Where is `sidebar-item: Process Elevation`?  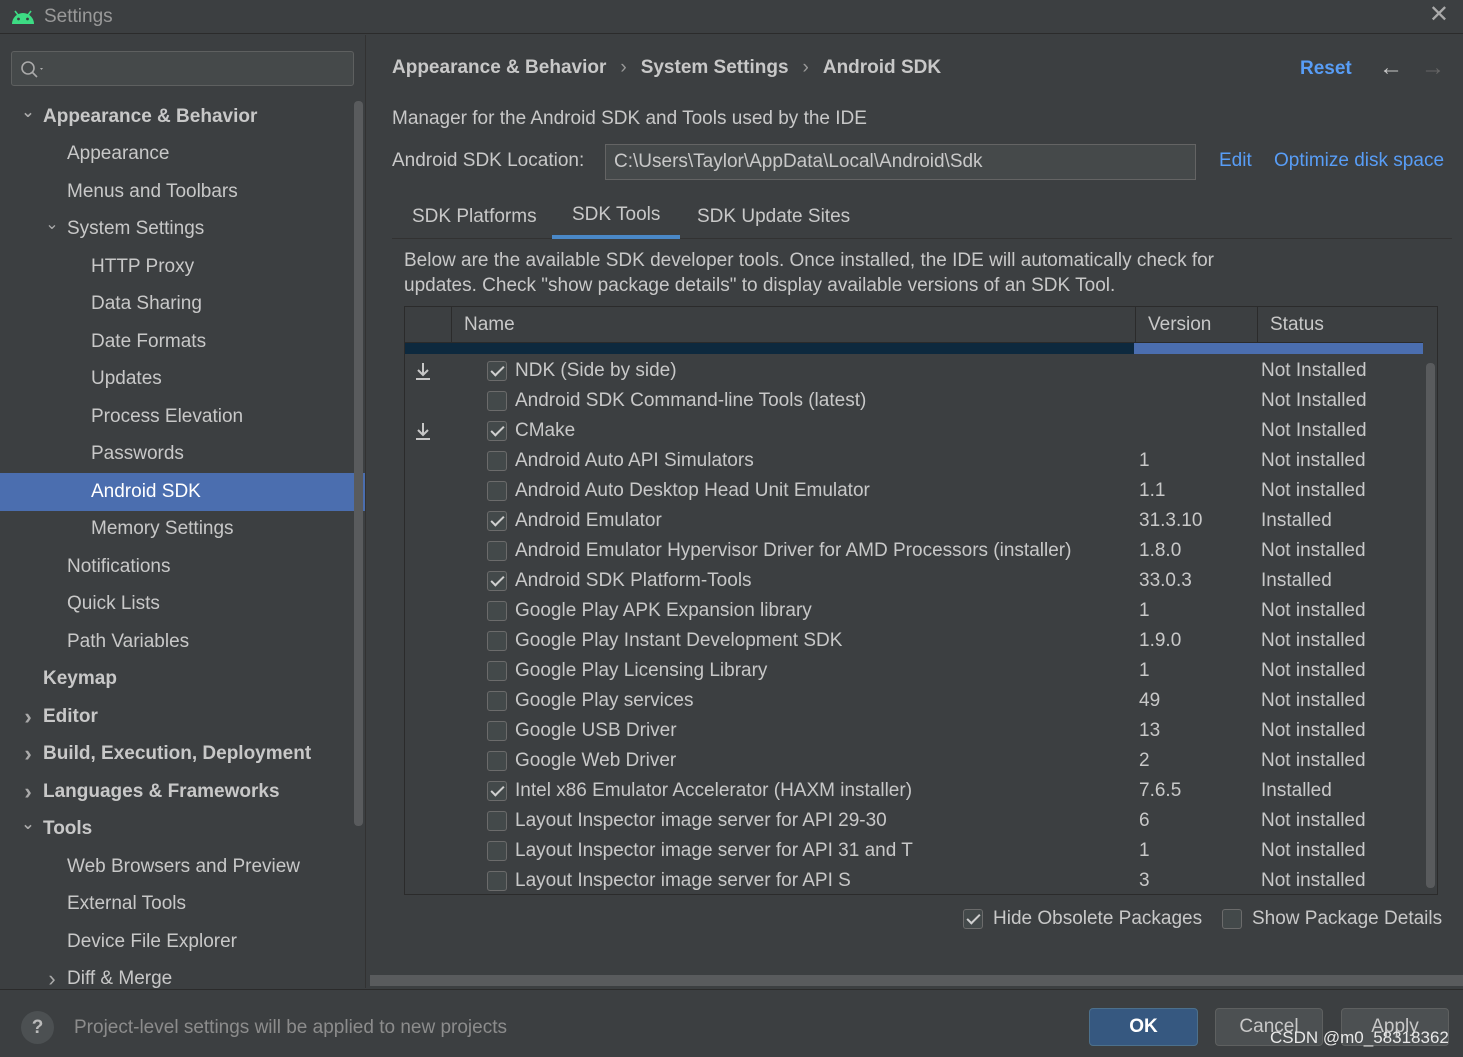 sidebar-item: Process Elevation is located at coordinates (176, 417).